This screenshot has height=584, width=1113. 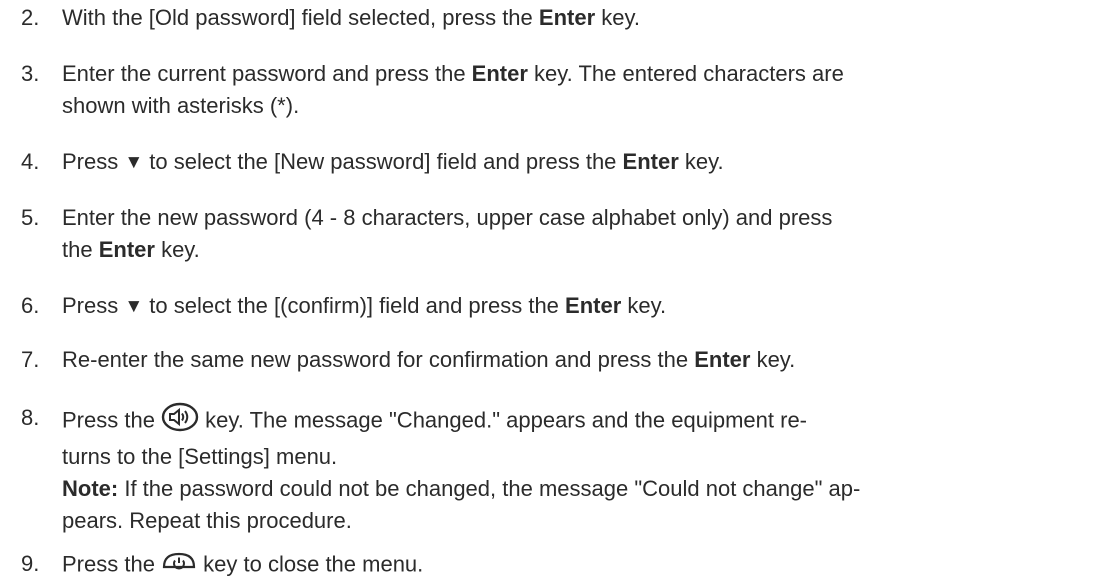 What do you see at coordinates (30, 73) in the screenshot?
I see `step-number: 3.` at bounding box center [30, 73].